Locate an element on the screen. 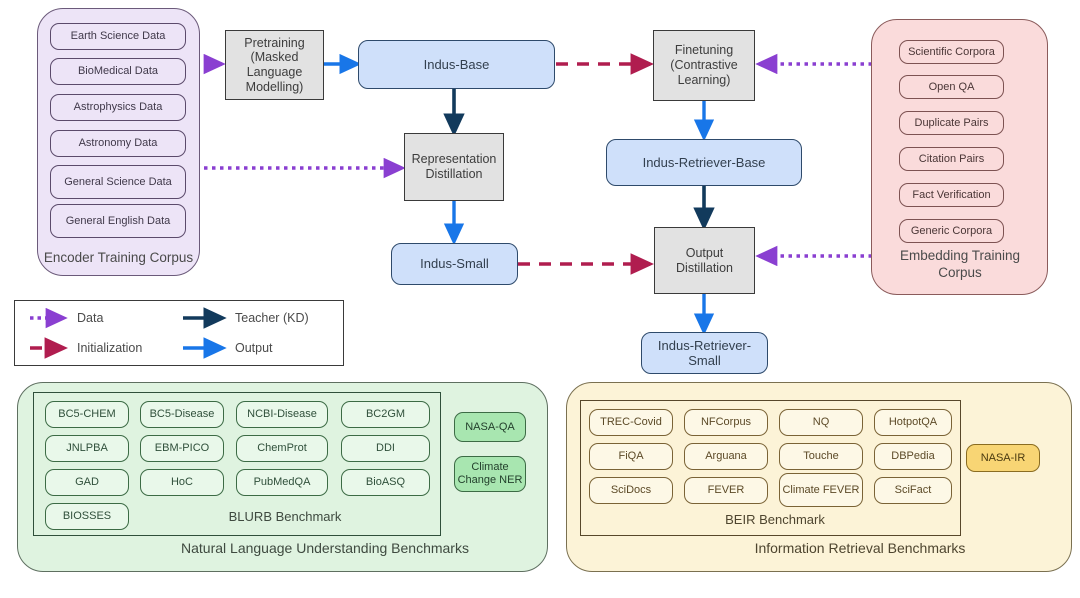  benchmark-chip-nasa-ir: NASA-IR is located at coordinates (1003, 458).